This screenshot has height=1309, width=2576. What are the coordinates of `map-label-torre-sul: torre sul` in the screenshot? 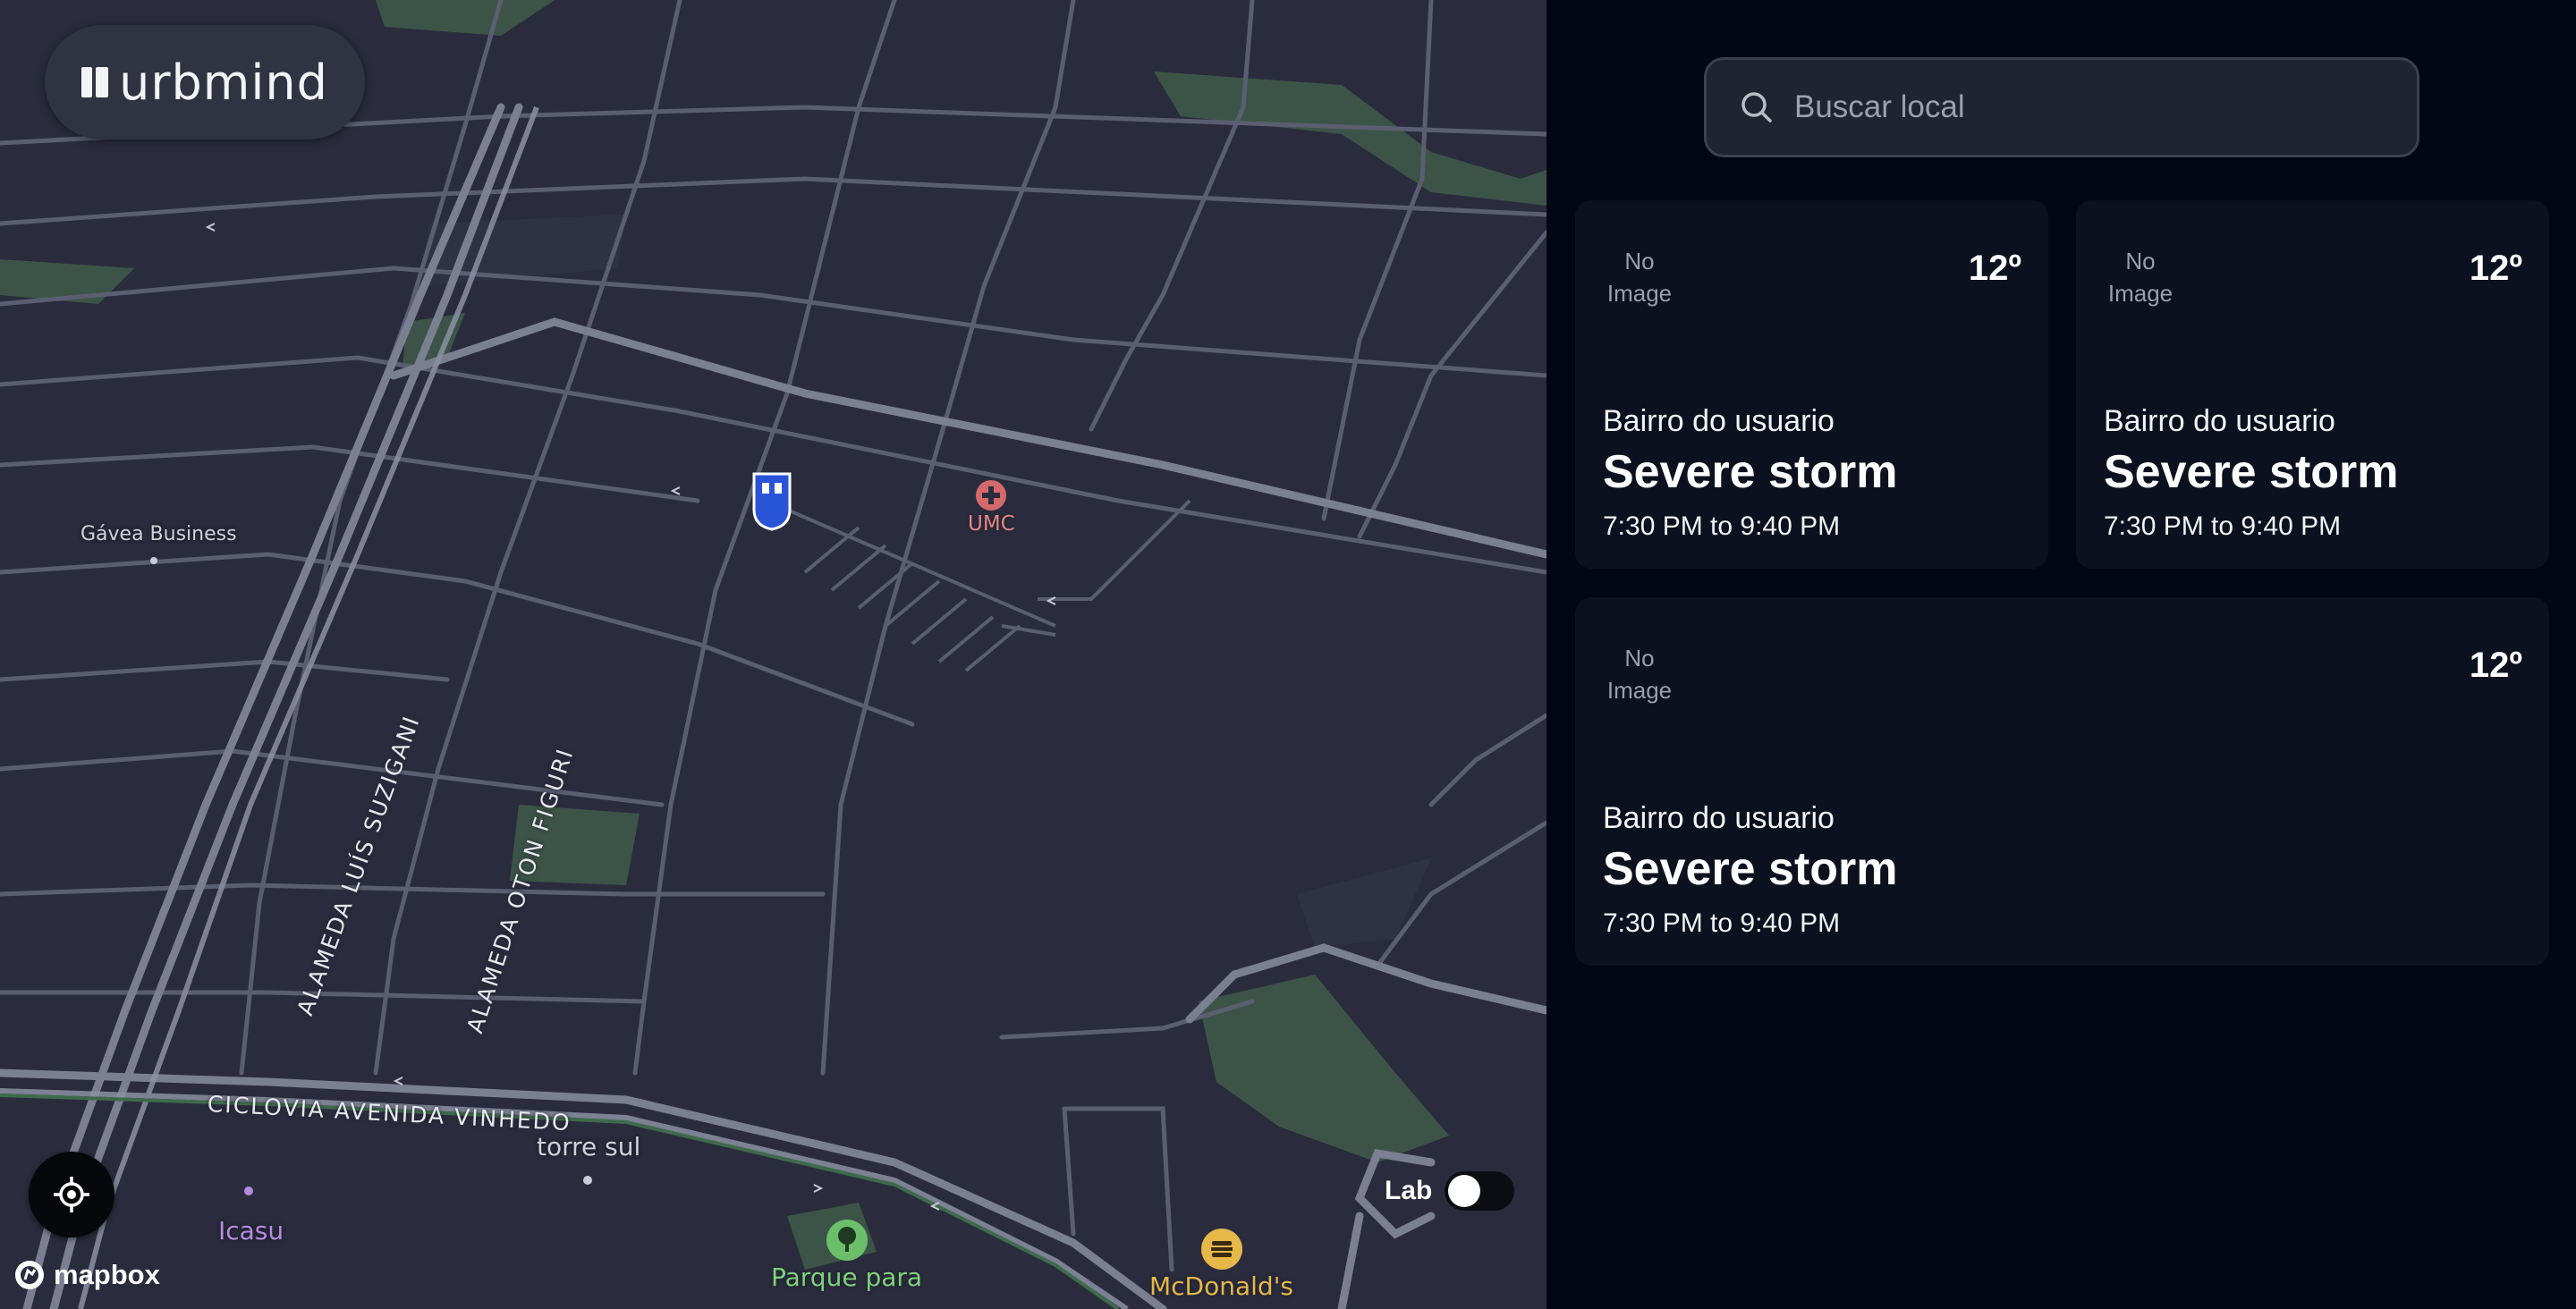 It's located at (589, 1146).